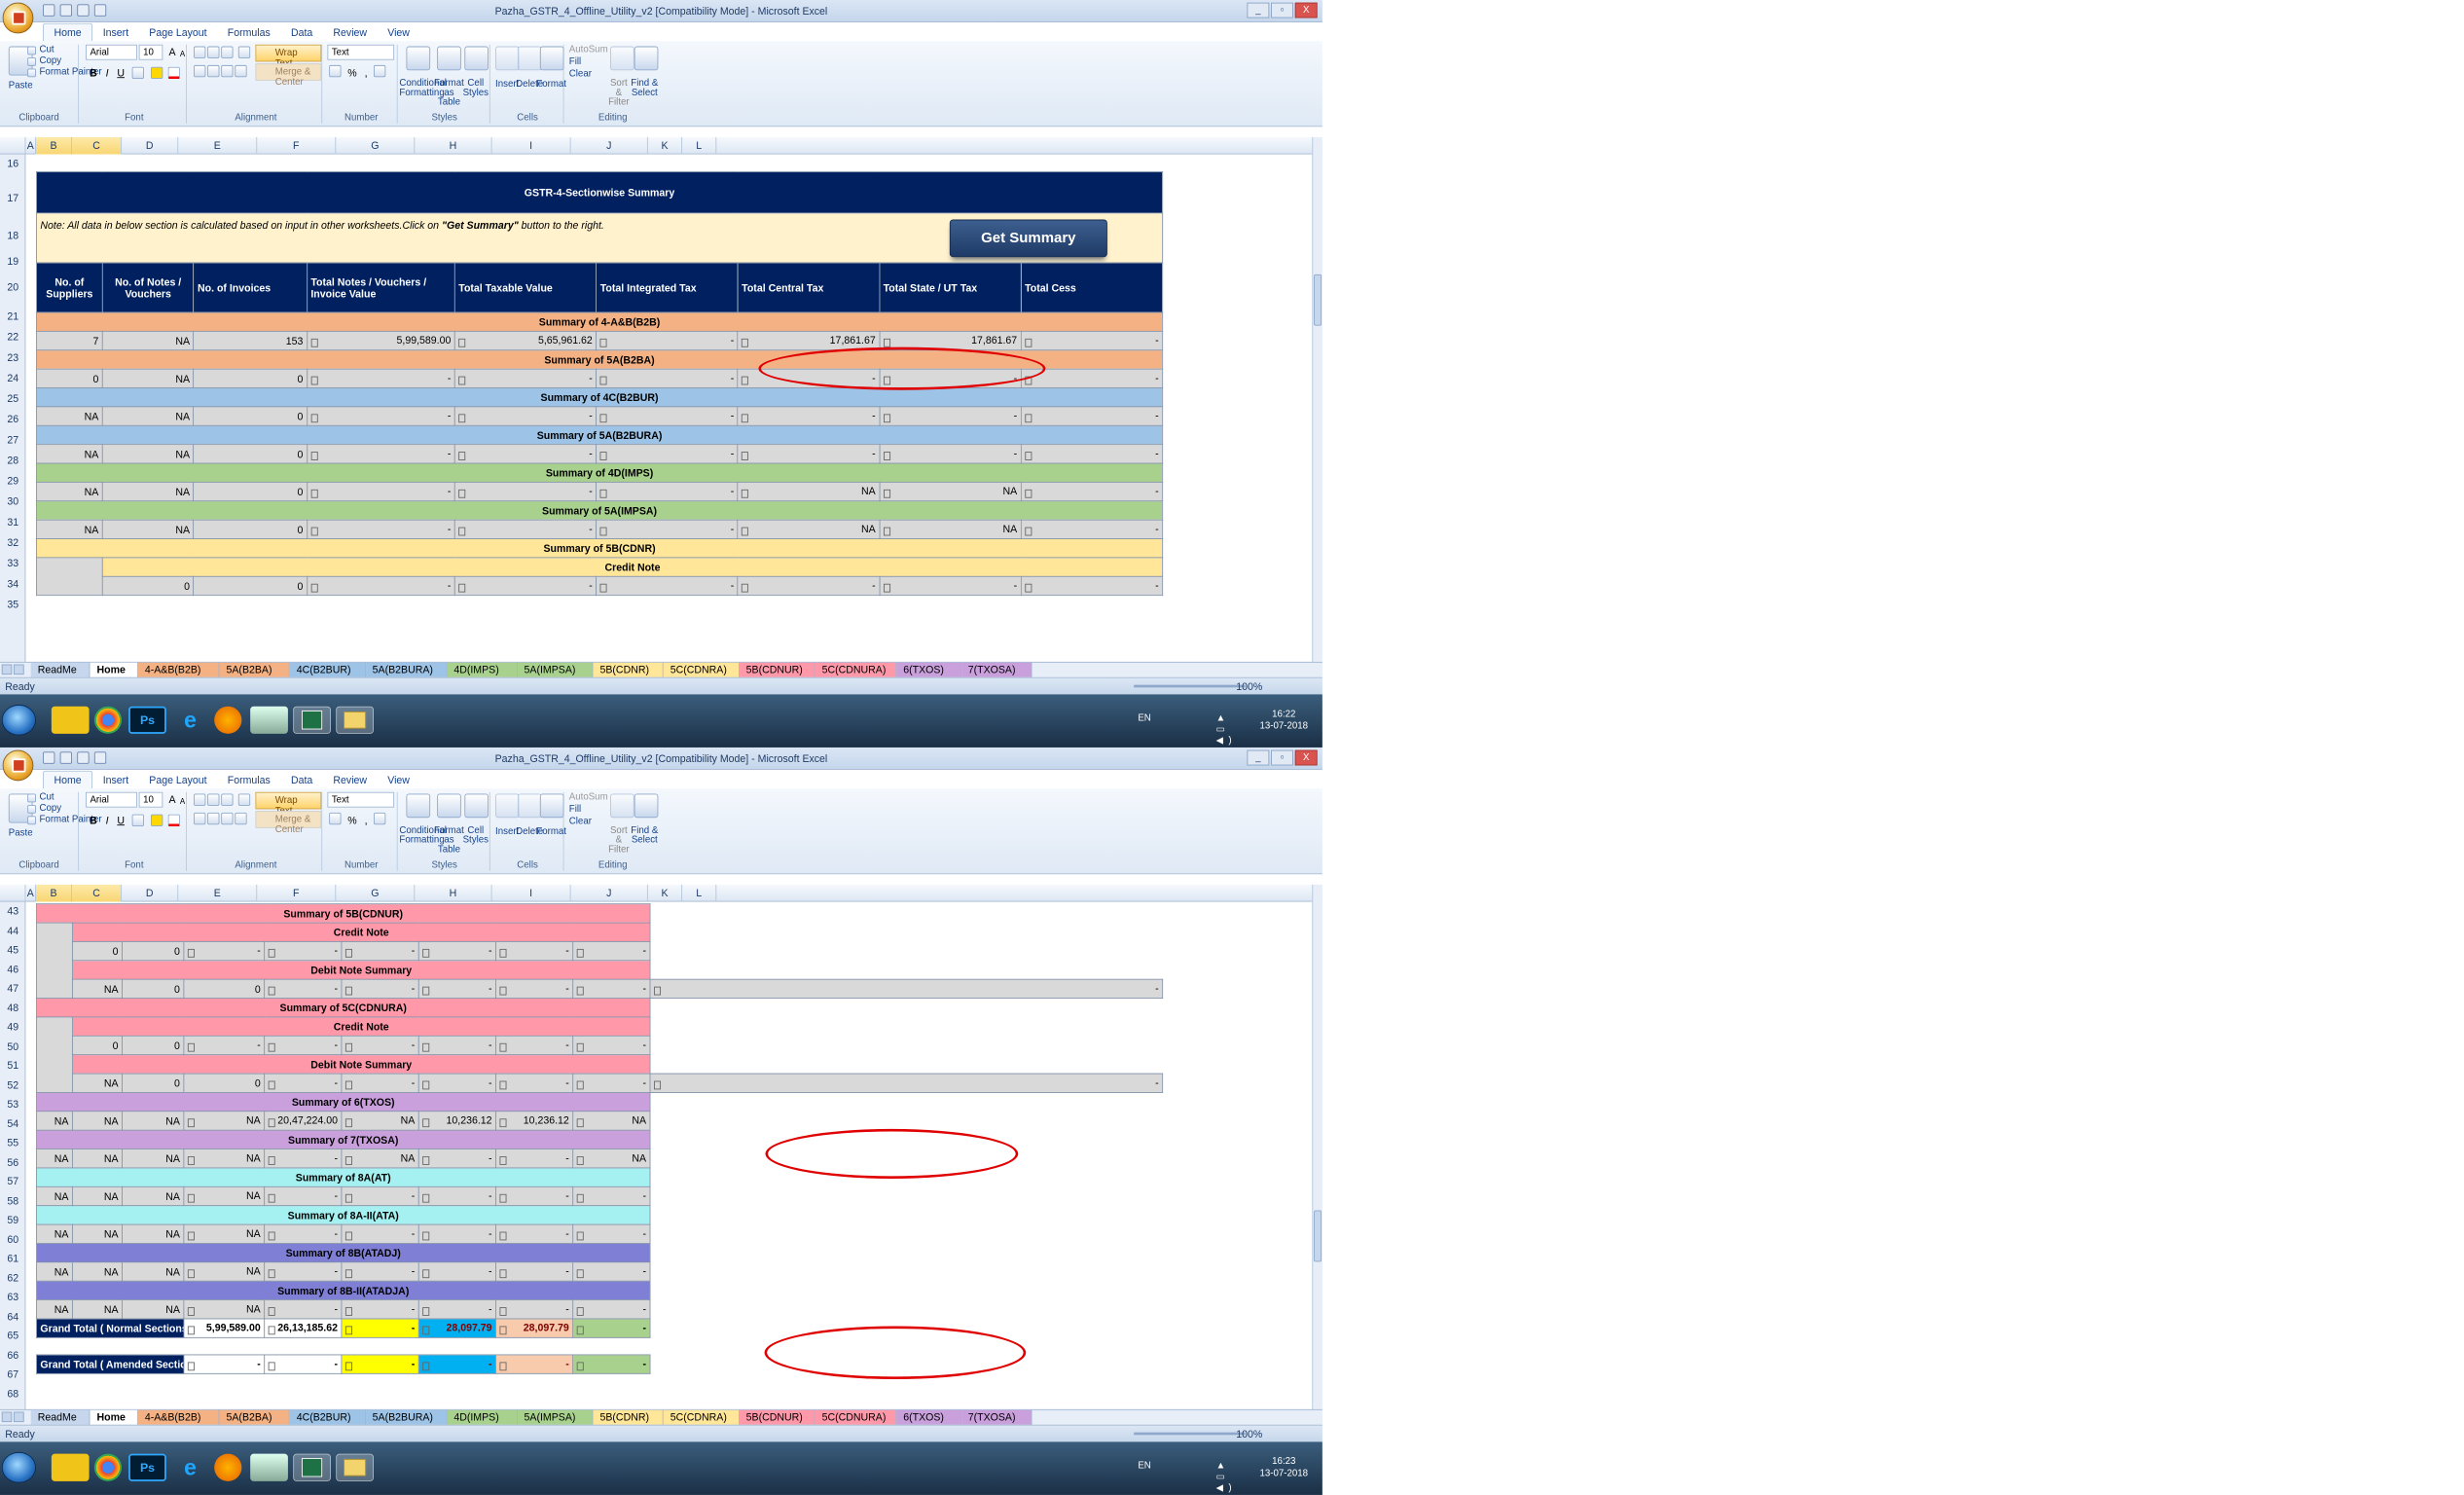 This screenshot has width=2464, height=1495. What do you see at coordinates (361, 52) in the screenshot?
I see `number-format-select: Text` at bounding box center [361, 52].